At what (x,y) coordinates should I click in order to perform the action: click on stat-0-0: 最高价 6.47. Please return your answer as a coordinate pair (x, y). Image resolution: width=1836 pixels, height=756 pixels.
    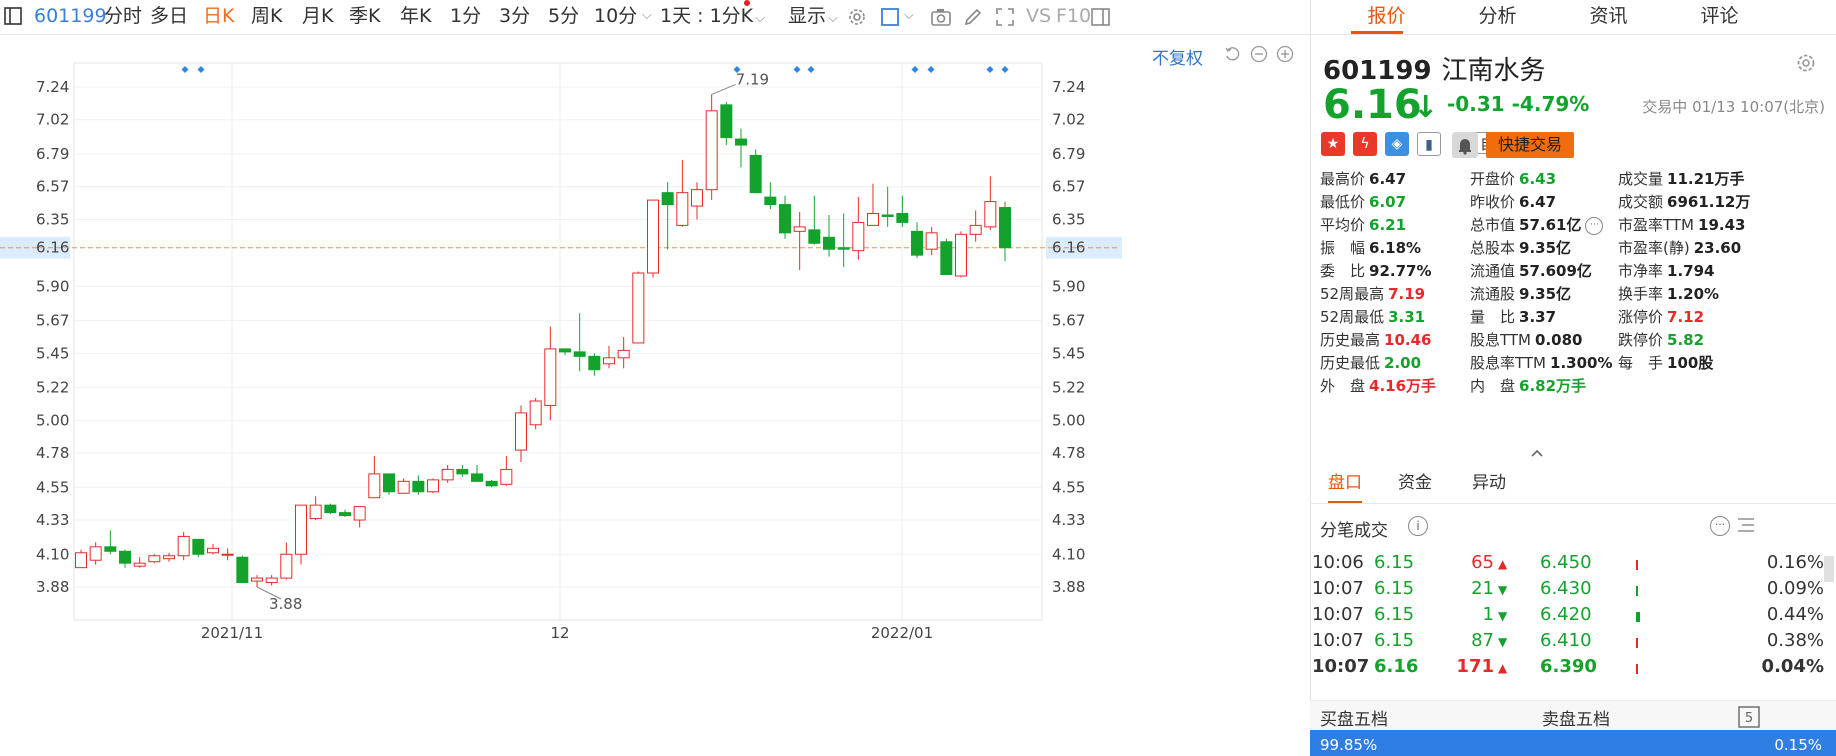
    Looking at the image, I should click on (1363, 179).